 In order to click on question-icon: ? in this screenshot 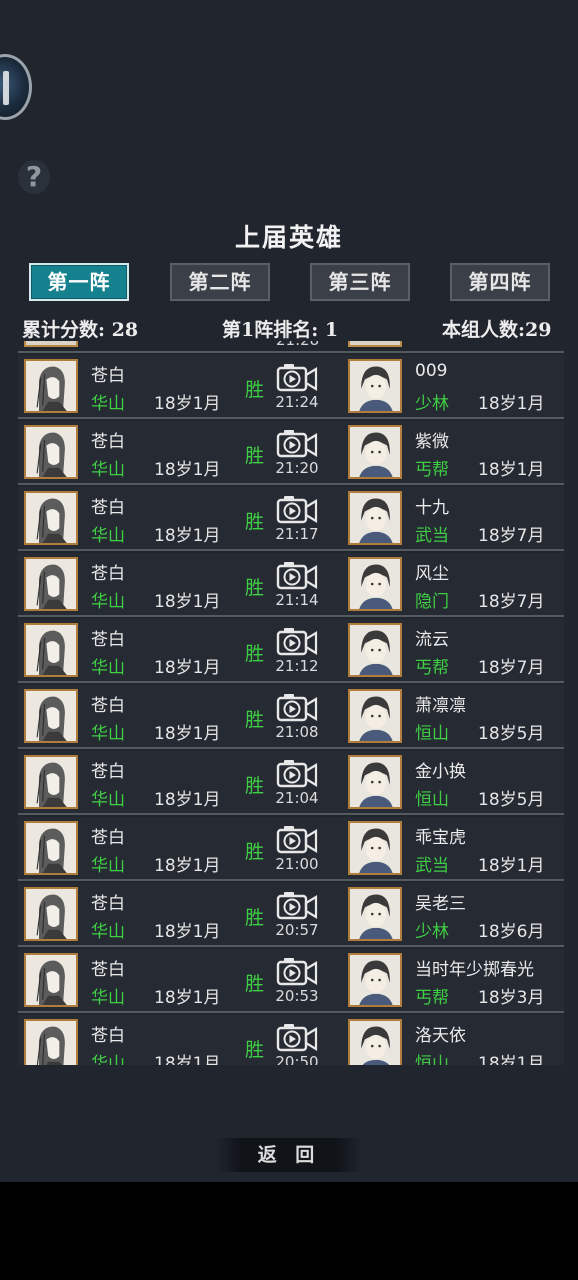, I will do `click(34, 176)`.